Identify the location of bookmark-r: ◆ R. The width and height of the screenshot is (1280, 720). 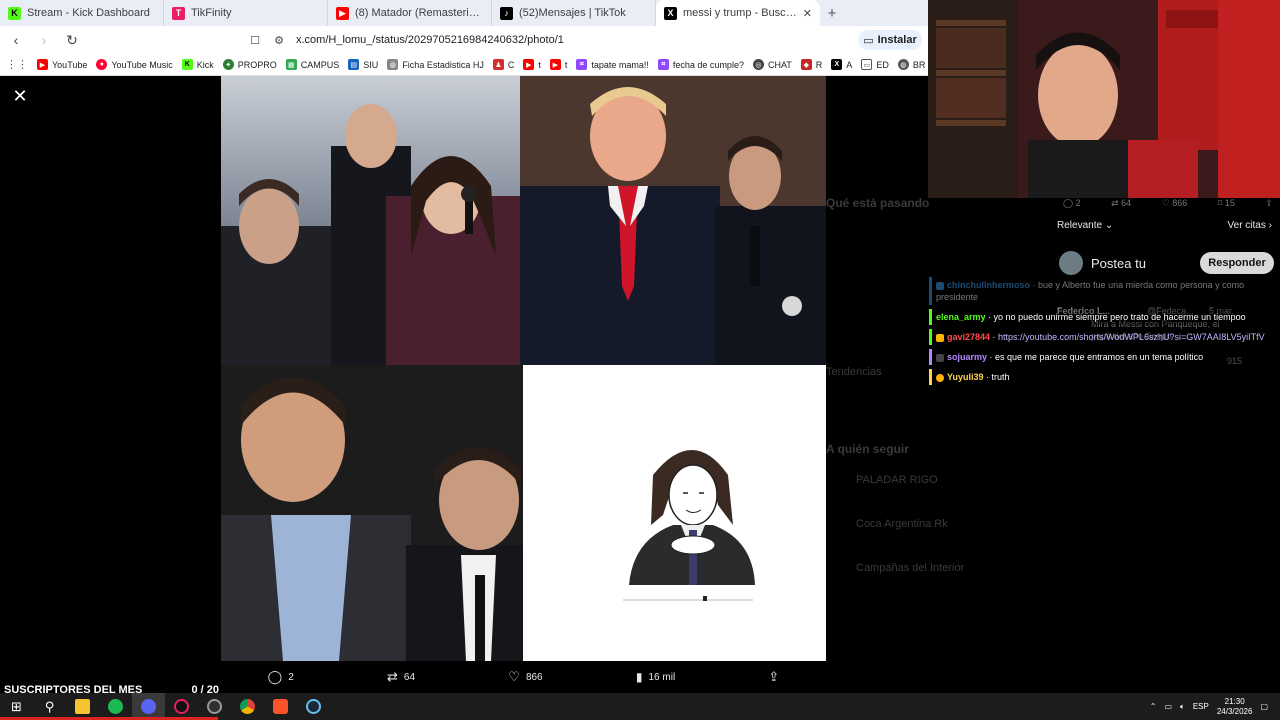
(811, 64).